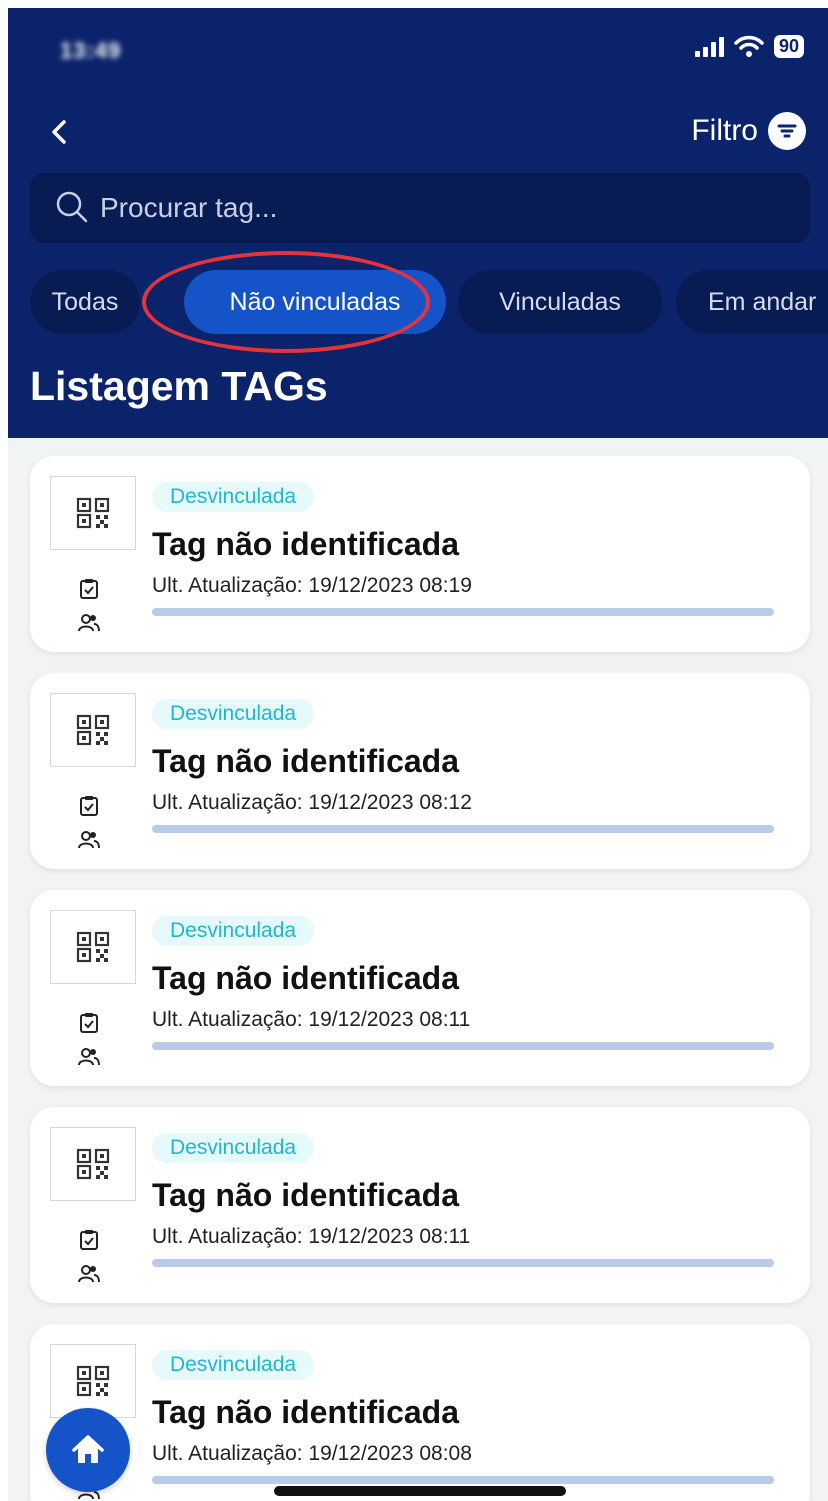 The image size is (828, 1501). I want to click on filter-label: Filtro, so click(724, 130).